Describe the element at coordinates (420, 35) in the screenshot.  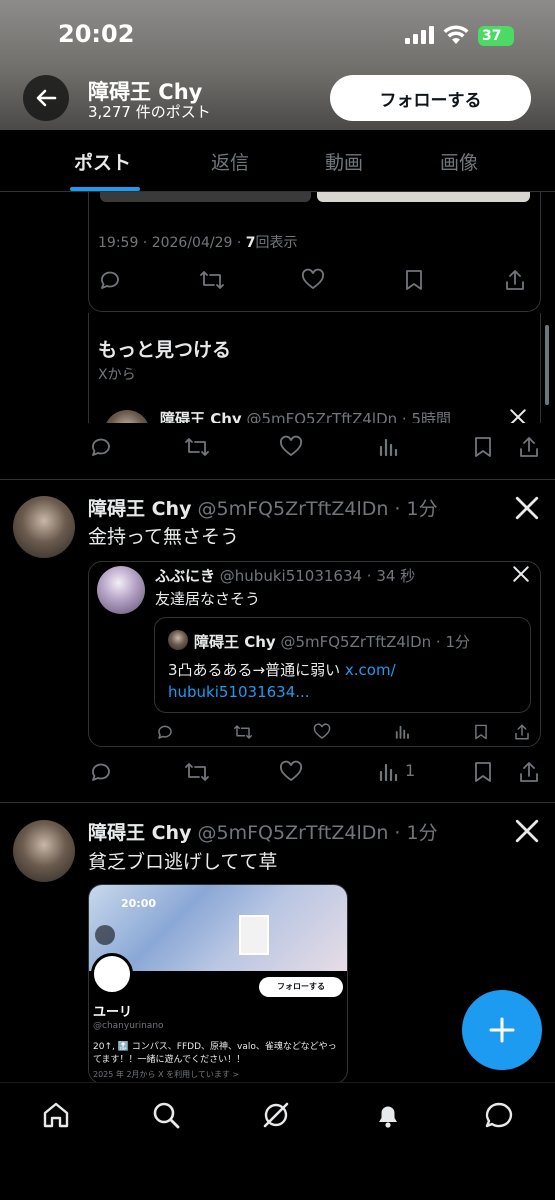
I see `signal-icon` at that location.